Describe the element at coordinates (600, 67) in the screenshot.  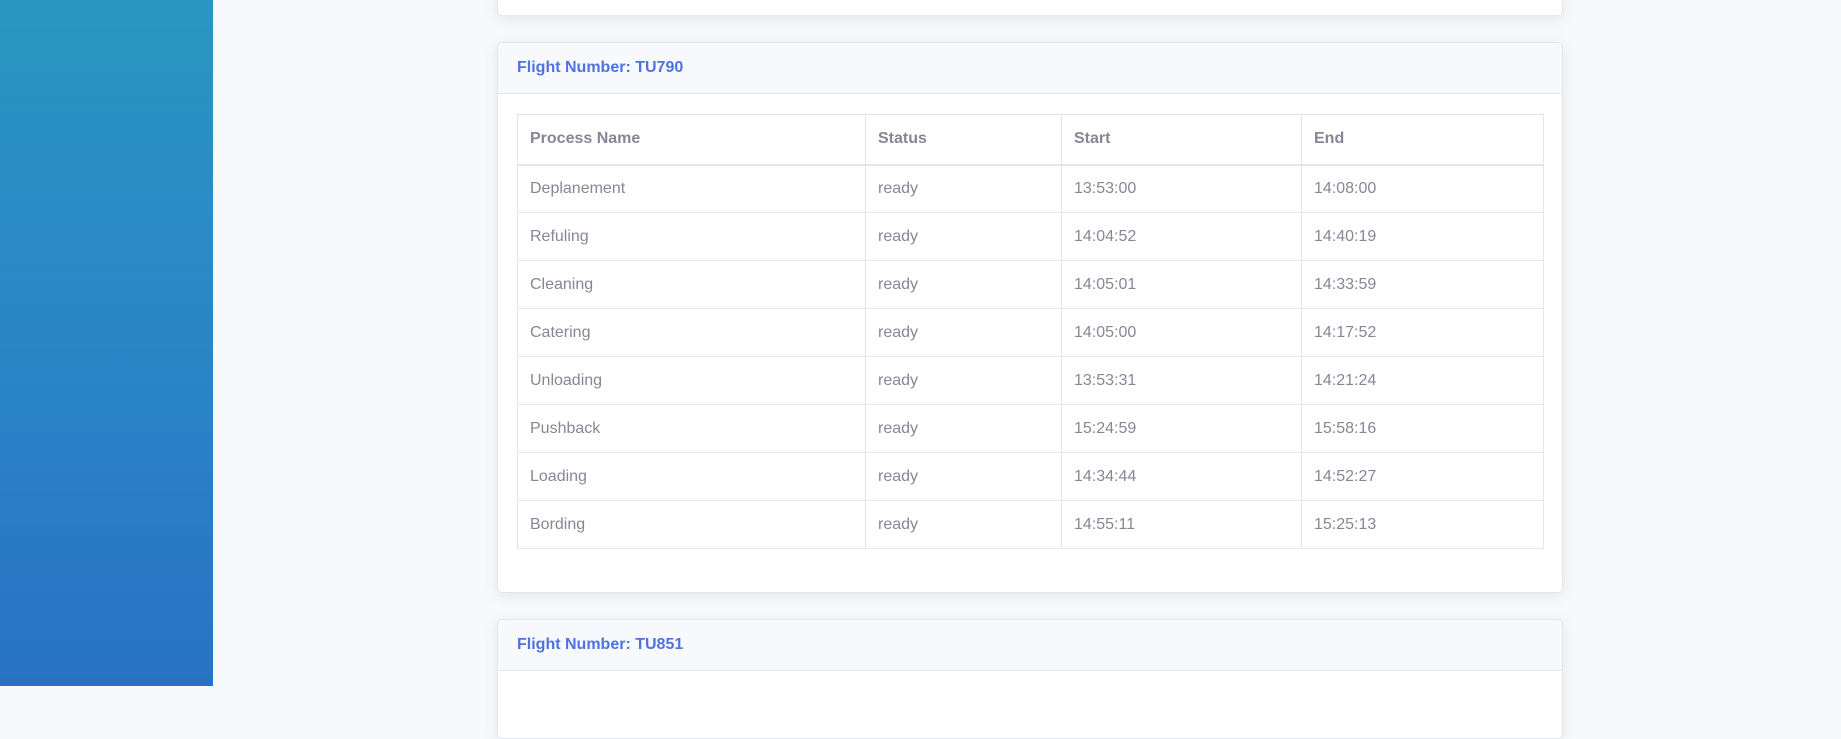
I see `flight-number-title: Flight Number: TU790` at that location.